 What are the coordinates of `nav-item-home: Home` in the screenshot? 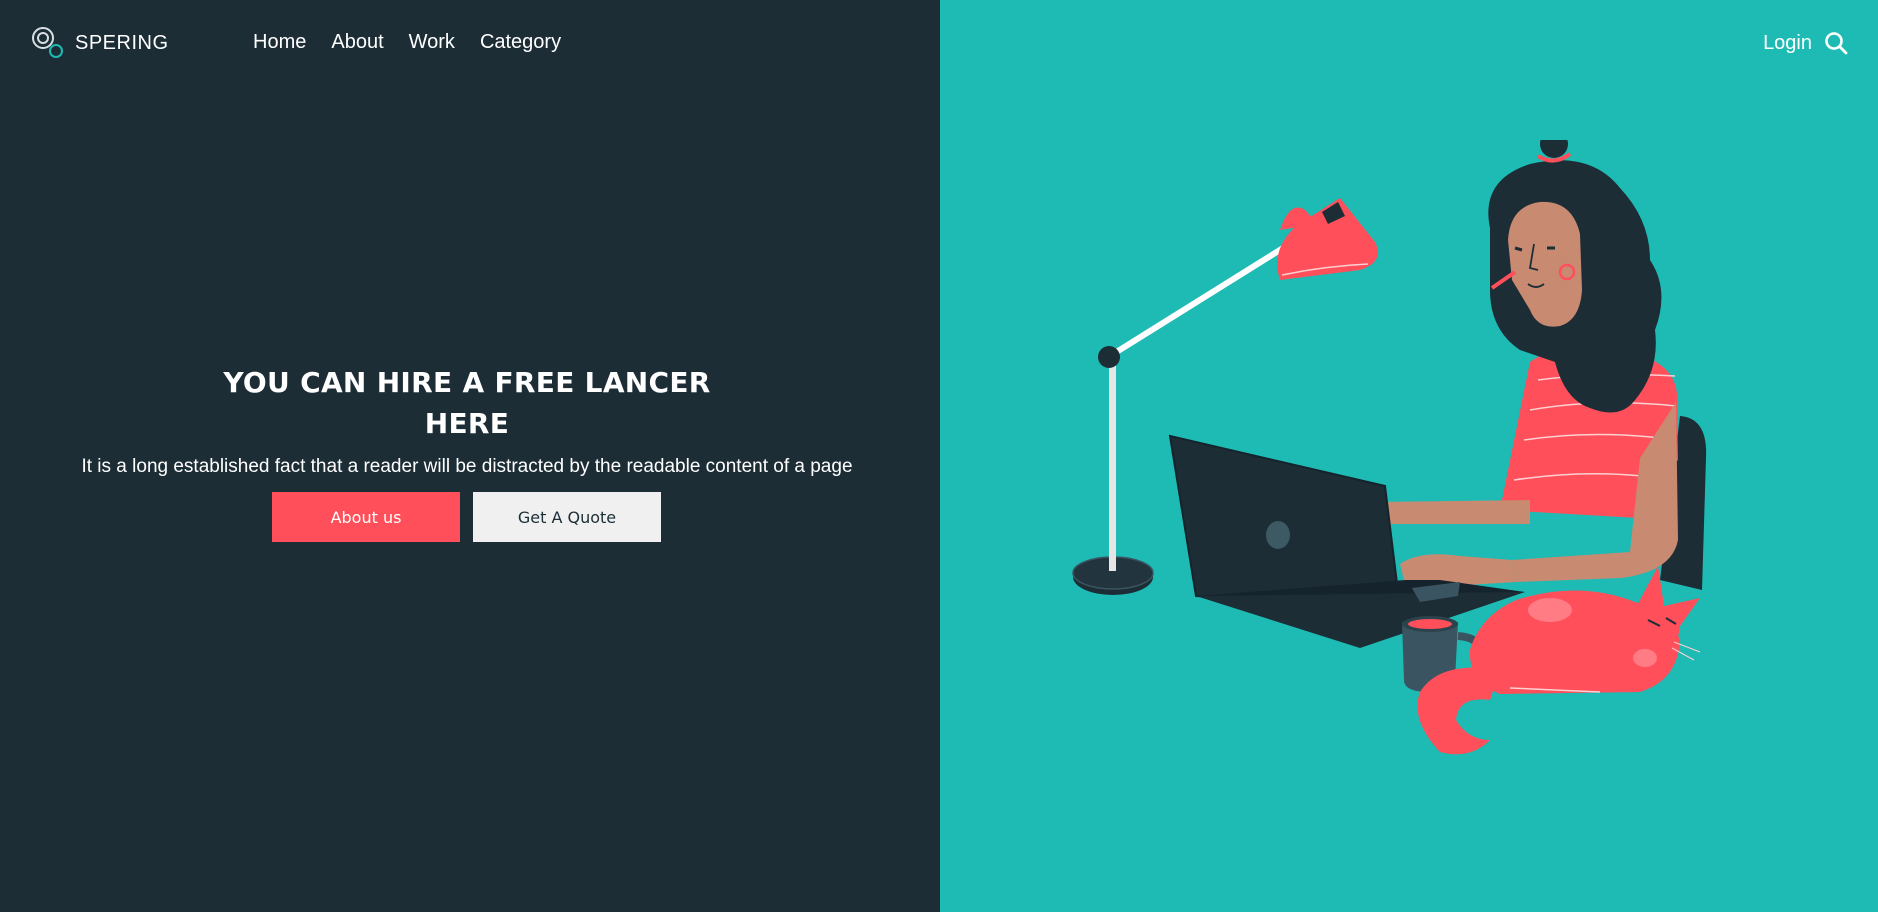 It's located at (279, 42).